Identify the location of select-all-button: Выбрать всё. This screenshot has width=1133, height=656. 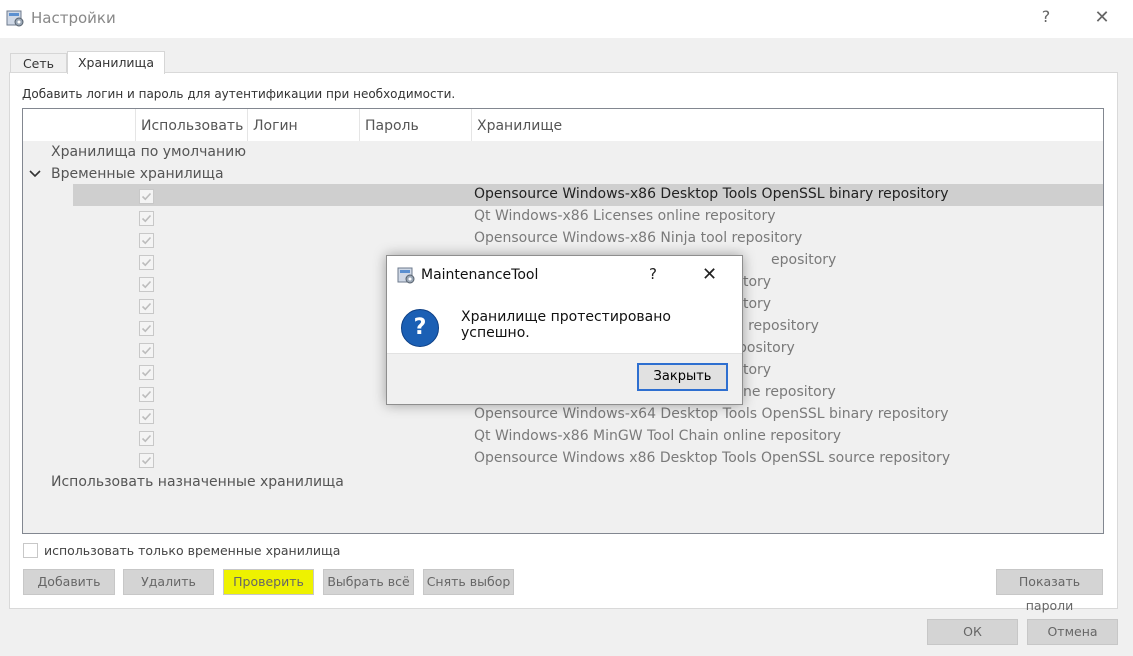
(368, 582).